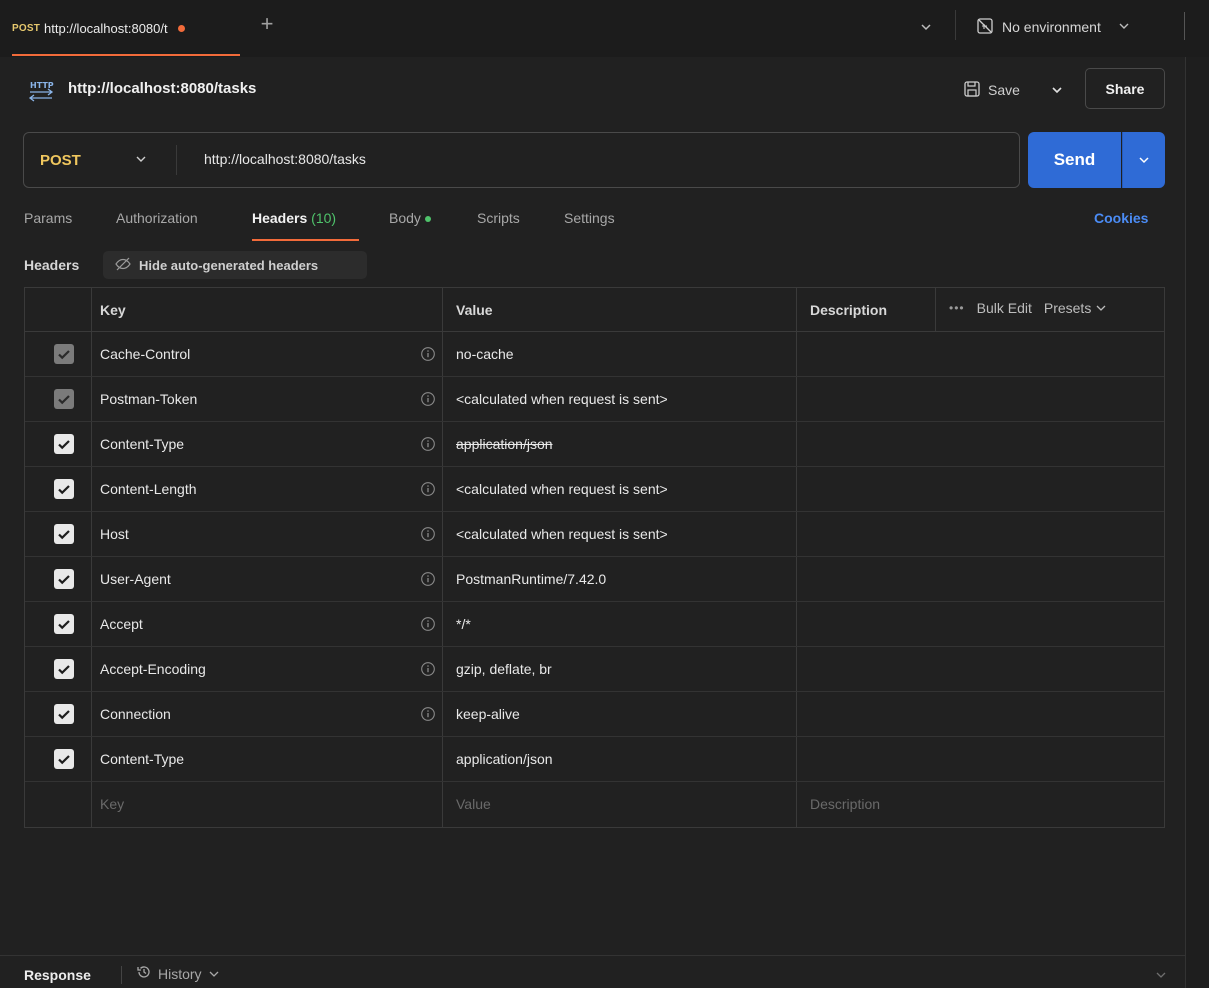 This screenshot has width=1209, height=988. I want to click on header-value: no-cache, so click(485, 354).